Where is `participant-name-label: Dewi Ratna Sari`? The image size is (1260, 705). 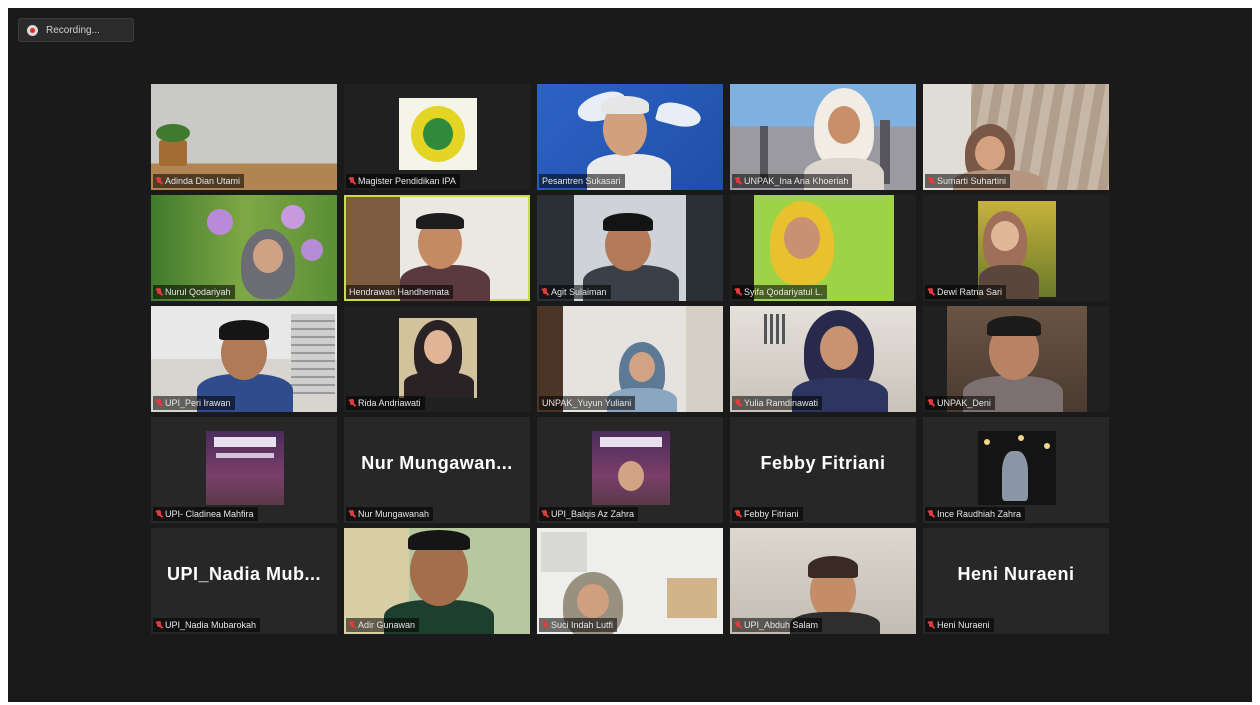
participant-name-label: Dewi Ratna Sari is located at coordinates (966, 292).